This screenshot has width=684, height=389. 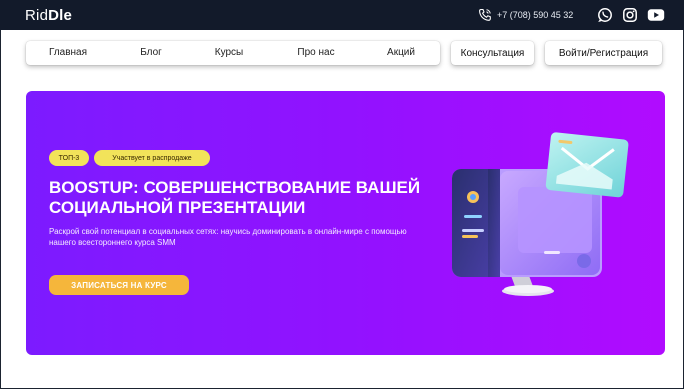 What do you see at coordinates (535, 15) in the screenshot?
I see `phone-number: +7 (708) 590 45 32` at bounding box center [535, 15].